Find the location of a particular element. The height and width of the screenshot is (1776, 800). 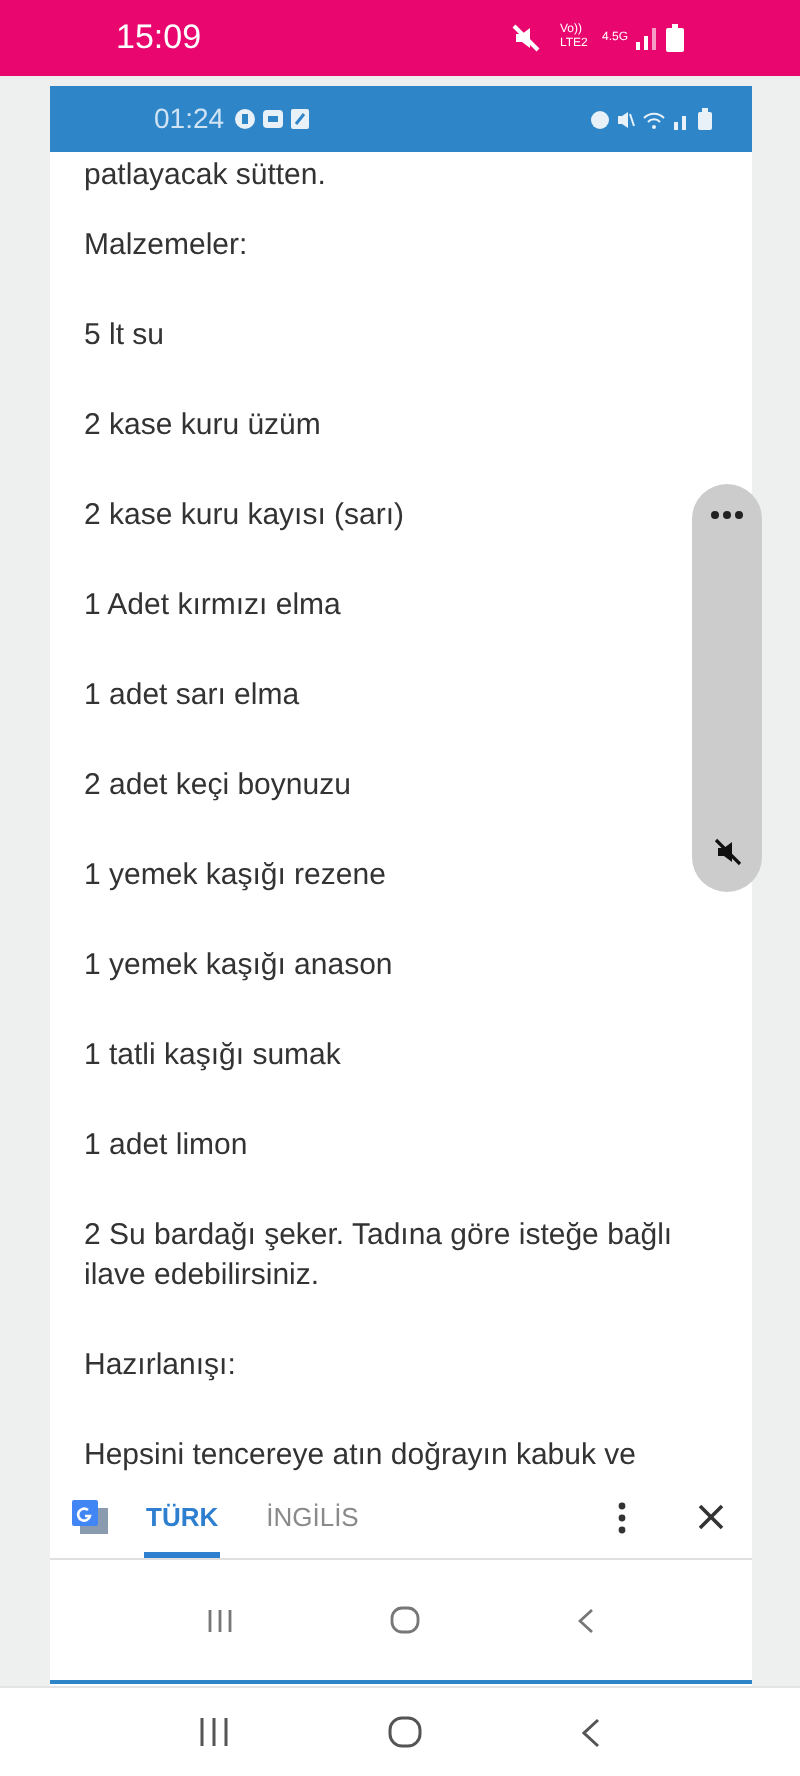

close-icon is located at coordinates (711, 1517).